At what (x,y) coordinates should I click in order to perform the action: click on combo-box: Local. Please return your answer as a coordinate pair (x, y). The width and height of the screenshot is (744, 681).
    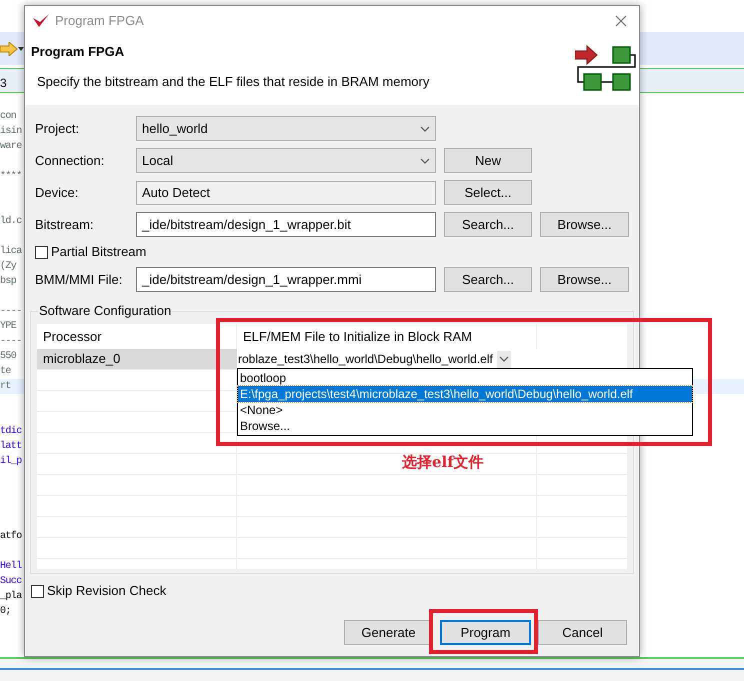
    Looking at the image, I should click on (286, 160).